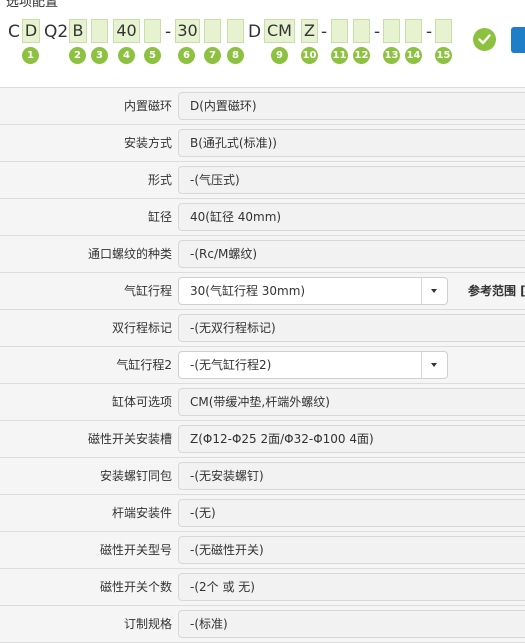  I want to click on option-label: 气缸行程, so click(147, 291).